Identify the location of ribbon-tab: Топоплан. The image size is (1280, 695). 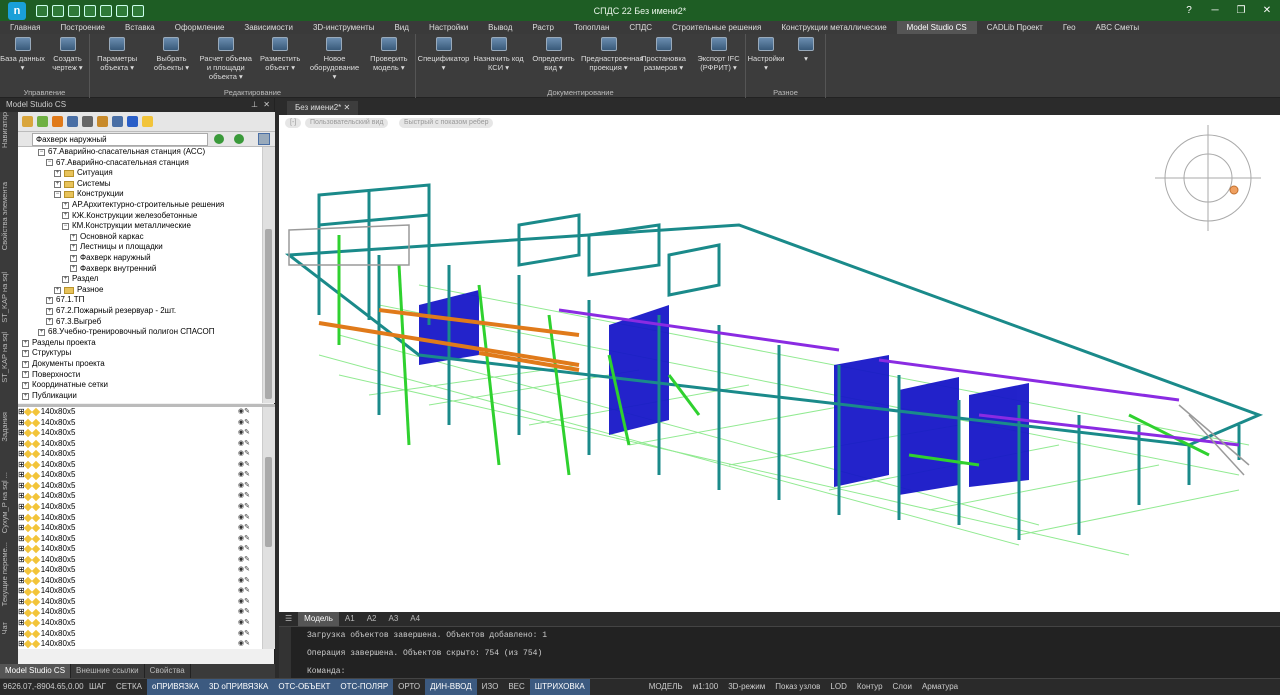
(591, 27).